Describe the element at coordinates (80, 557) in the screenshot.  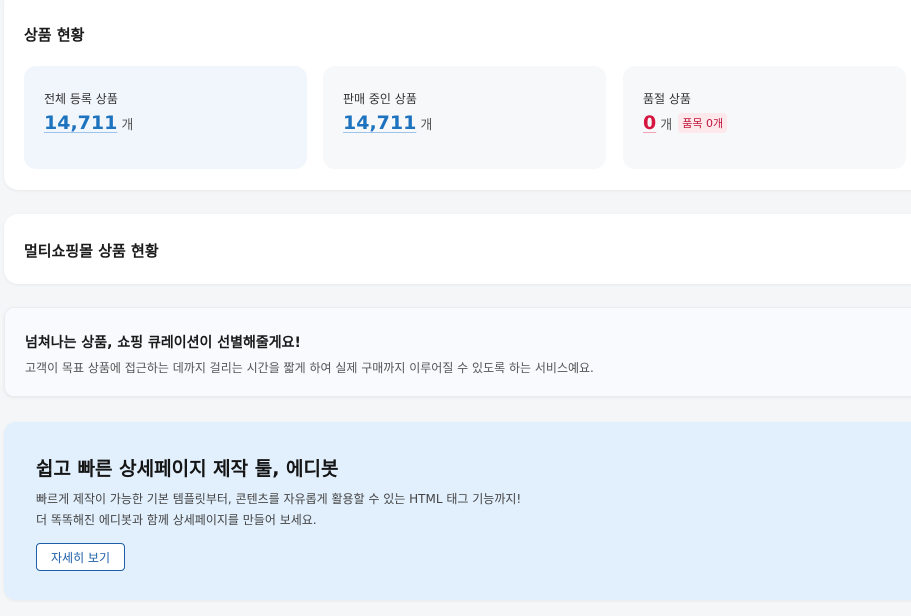
I see `view-details-button: 자세히 보기` at that location.